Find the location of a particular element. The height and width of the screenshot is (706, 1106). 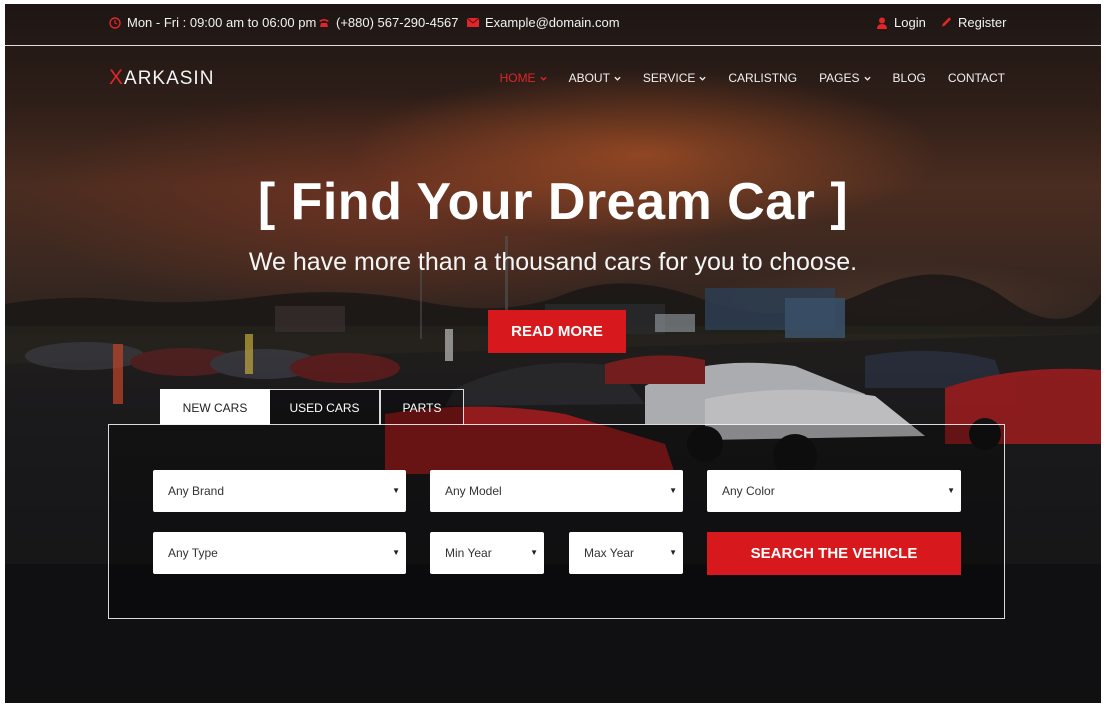

nav-item-home: HOME is located at coordinates (523, 78).